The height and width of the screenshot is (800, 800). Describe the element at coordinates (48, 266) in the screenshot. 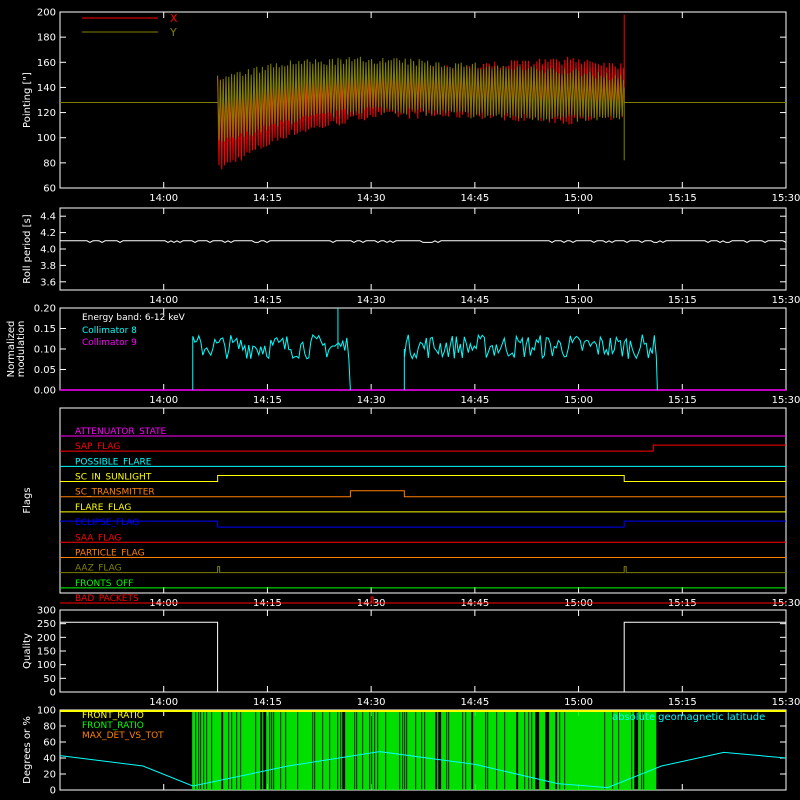

I see `y-tick-label: 3.8` at that location.